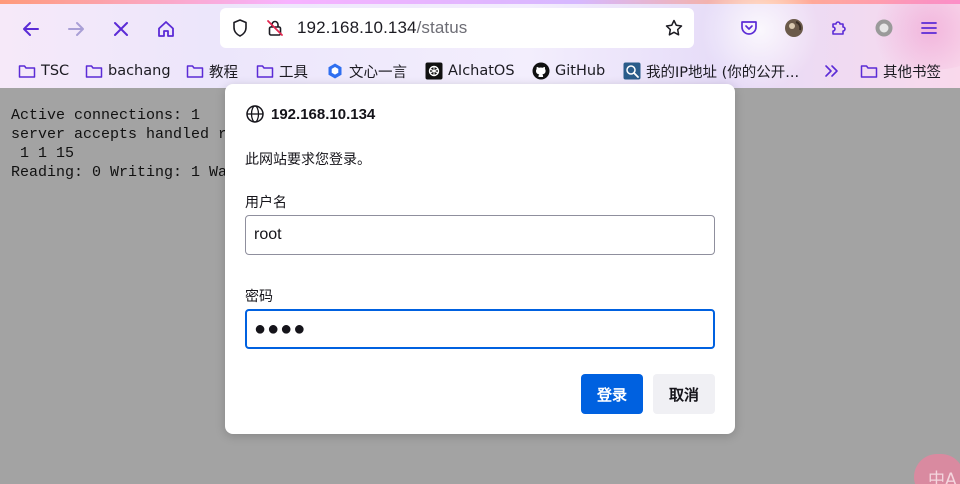  I want to click on translate-icon: 中A, so click(942, 476).